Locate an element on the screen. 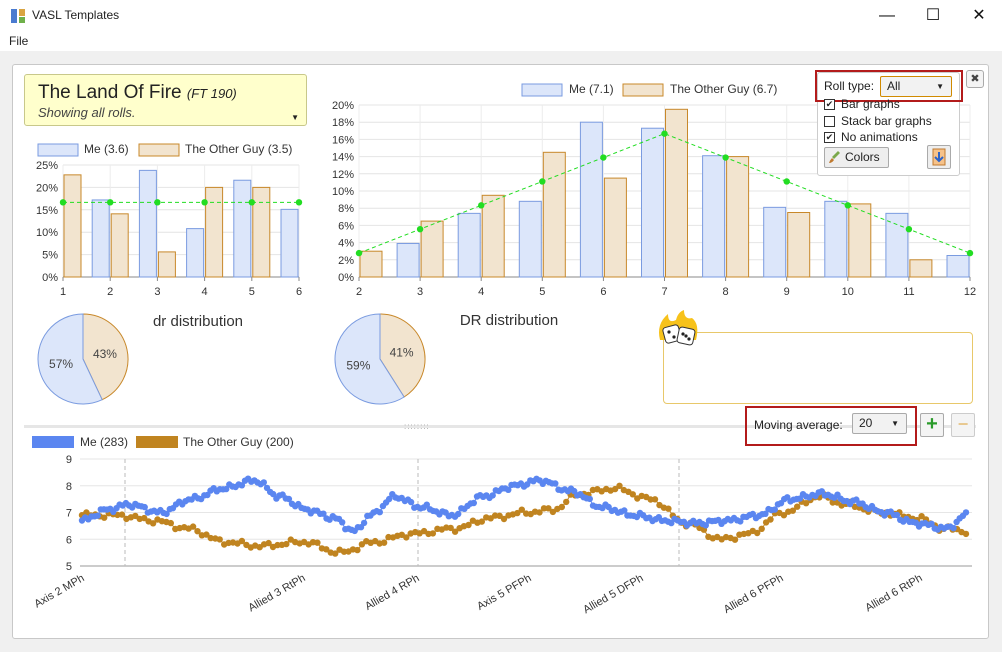 This screenshot has width=1002, height=652. splitter-grip-icon: :::::::: is located at coordinates (420, 426).